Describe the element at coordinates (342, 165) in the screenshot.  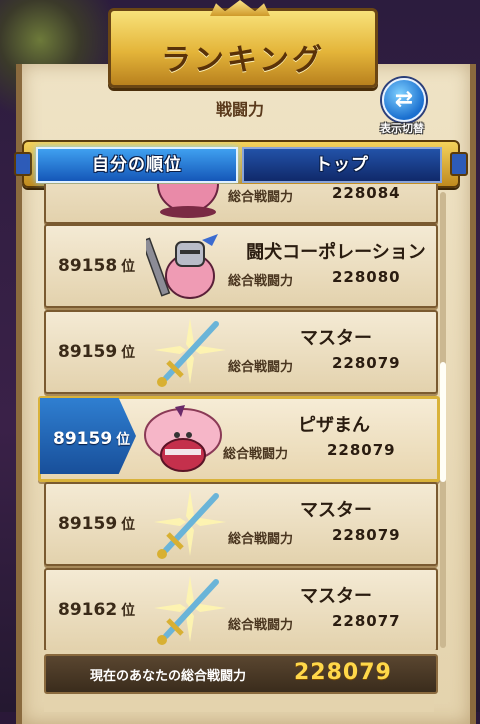
I see `tab-top: トップ` at that location.